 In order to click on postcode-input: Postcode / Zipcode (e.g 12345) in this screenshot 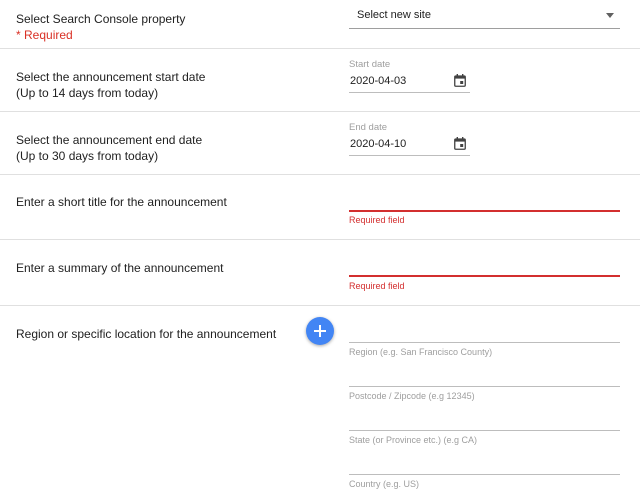, I will do `click(484, 409)`.